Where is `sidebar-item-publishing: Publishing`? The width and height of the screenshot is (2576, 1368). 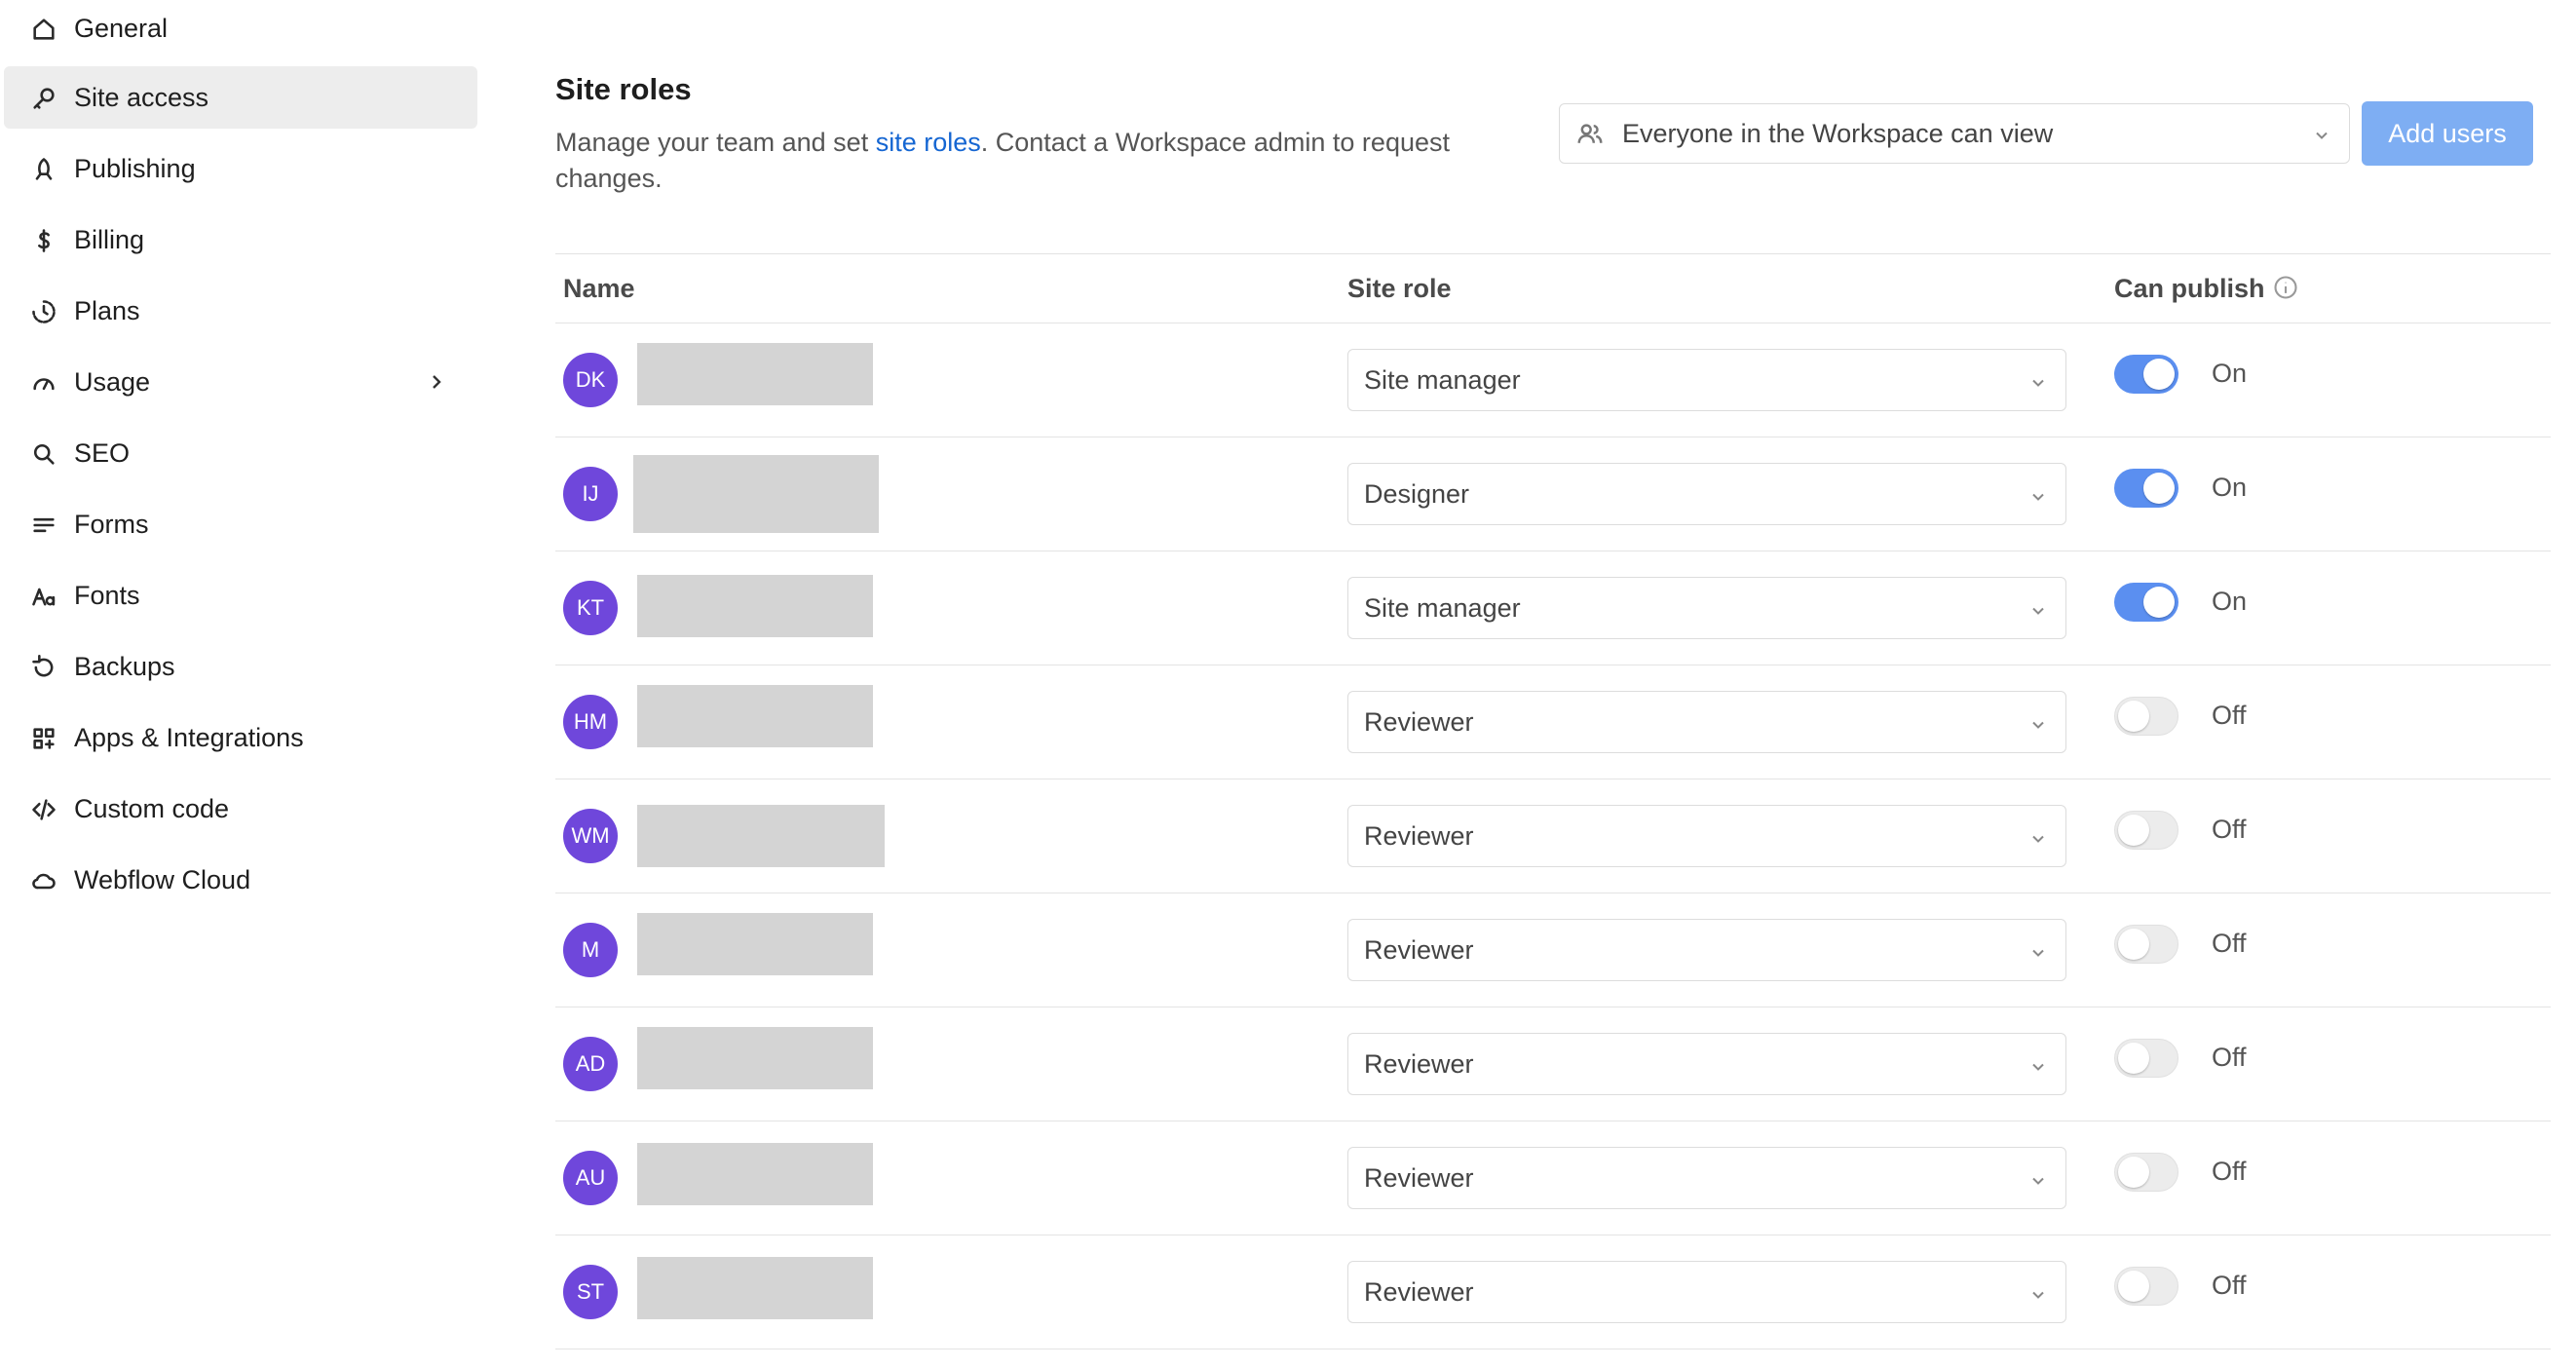 sidebar-item-publishing: Publishing is located at coordinates (240, 169).